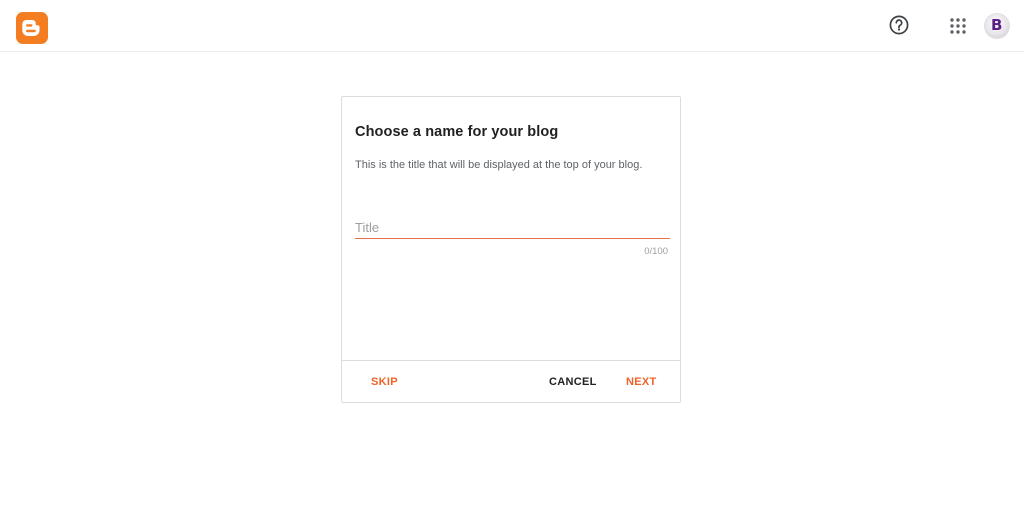  Describe the element at coordinates (573, 382) in the screenshot. I see `cancel-button: CANCEL` at that location.